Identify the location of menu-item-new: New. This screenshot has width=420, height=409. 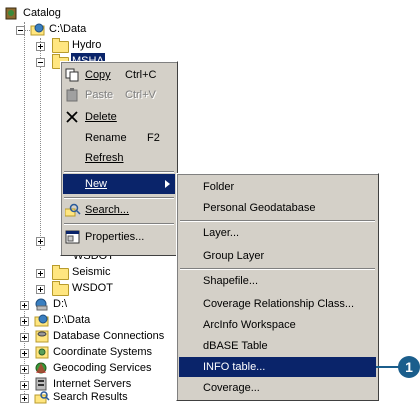
(119, 184).